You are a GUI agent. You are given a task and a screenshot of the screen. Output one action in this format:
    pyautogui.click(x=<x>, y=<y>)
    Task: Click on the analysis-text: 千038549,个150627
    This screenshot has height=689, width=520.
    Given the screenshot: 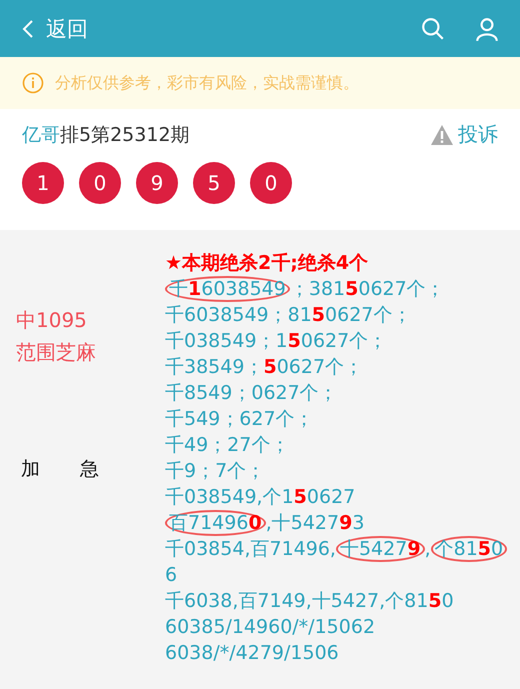 What is the action you would take?
    pyautogui.click(x=260, y=497)
    